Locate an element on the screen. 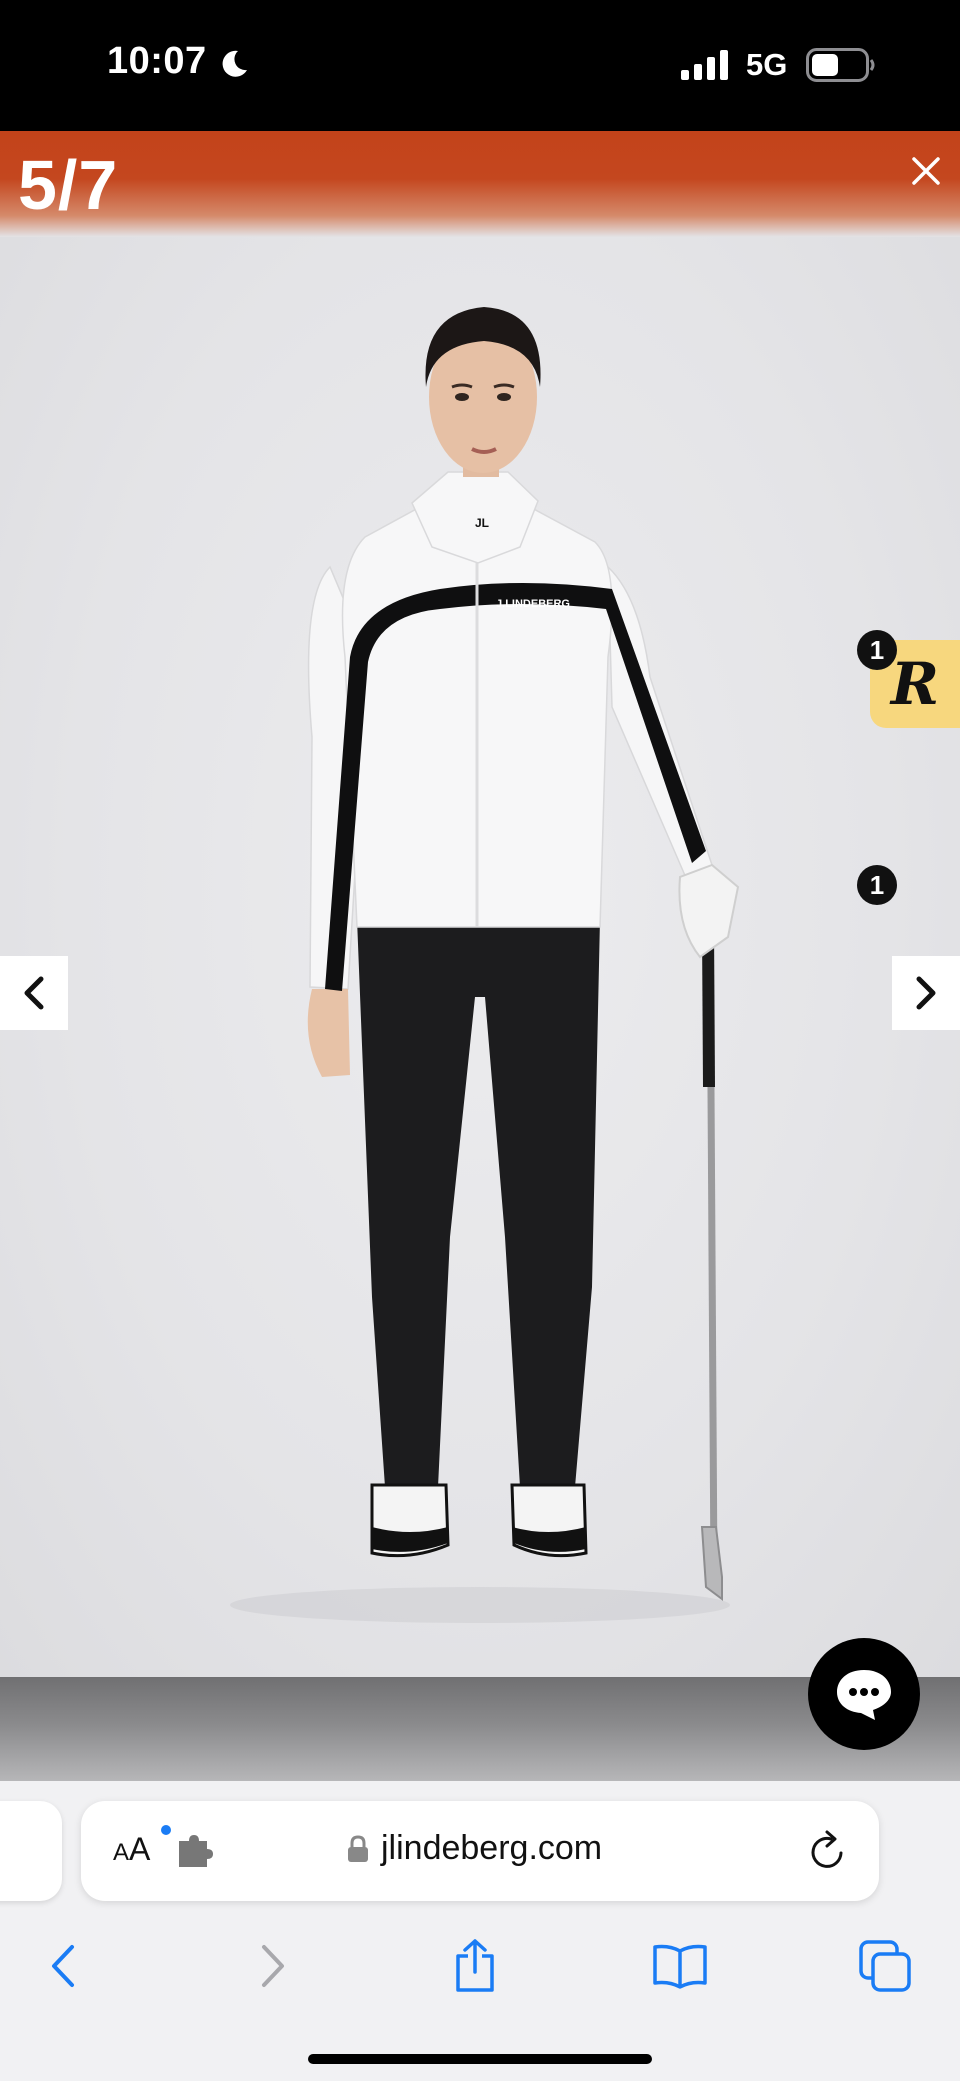 This screenshot has width=960, height=2081. forward-icon is located at coordinates (273, 1966).